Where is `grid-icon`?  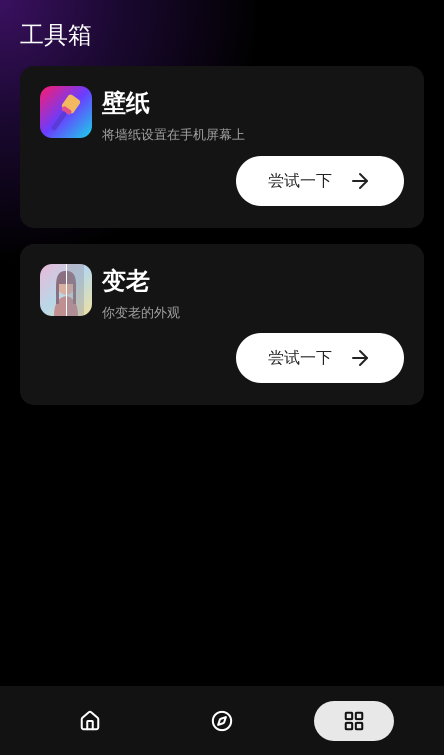 grid-icon is located at coordinates (354, 721).